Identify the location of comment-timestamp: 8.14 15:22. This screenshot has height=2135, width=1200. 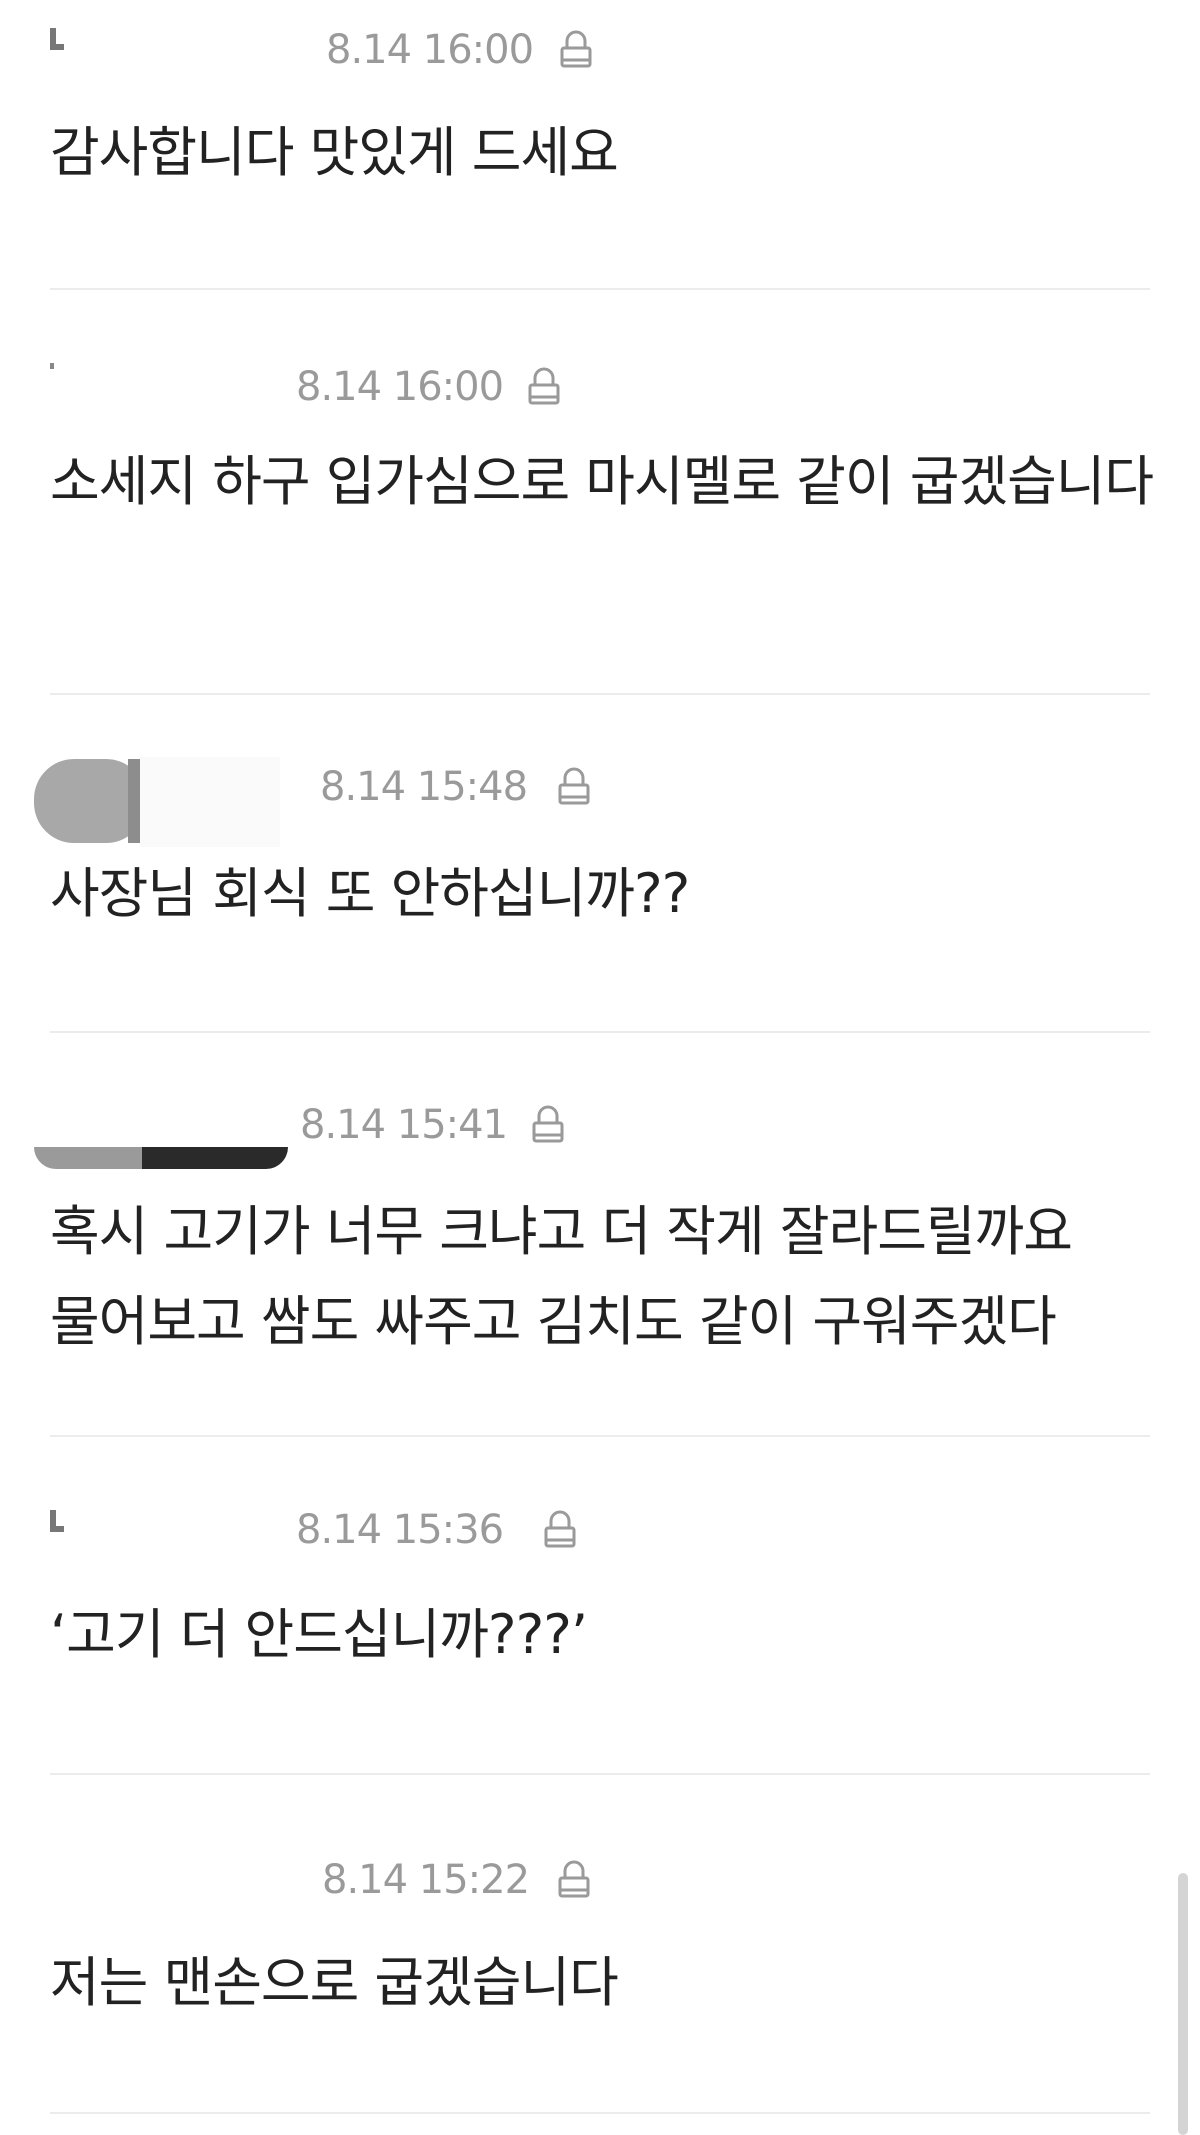
(426, 1880).